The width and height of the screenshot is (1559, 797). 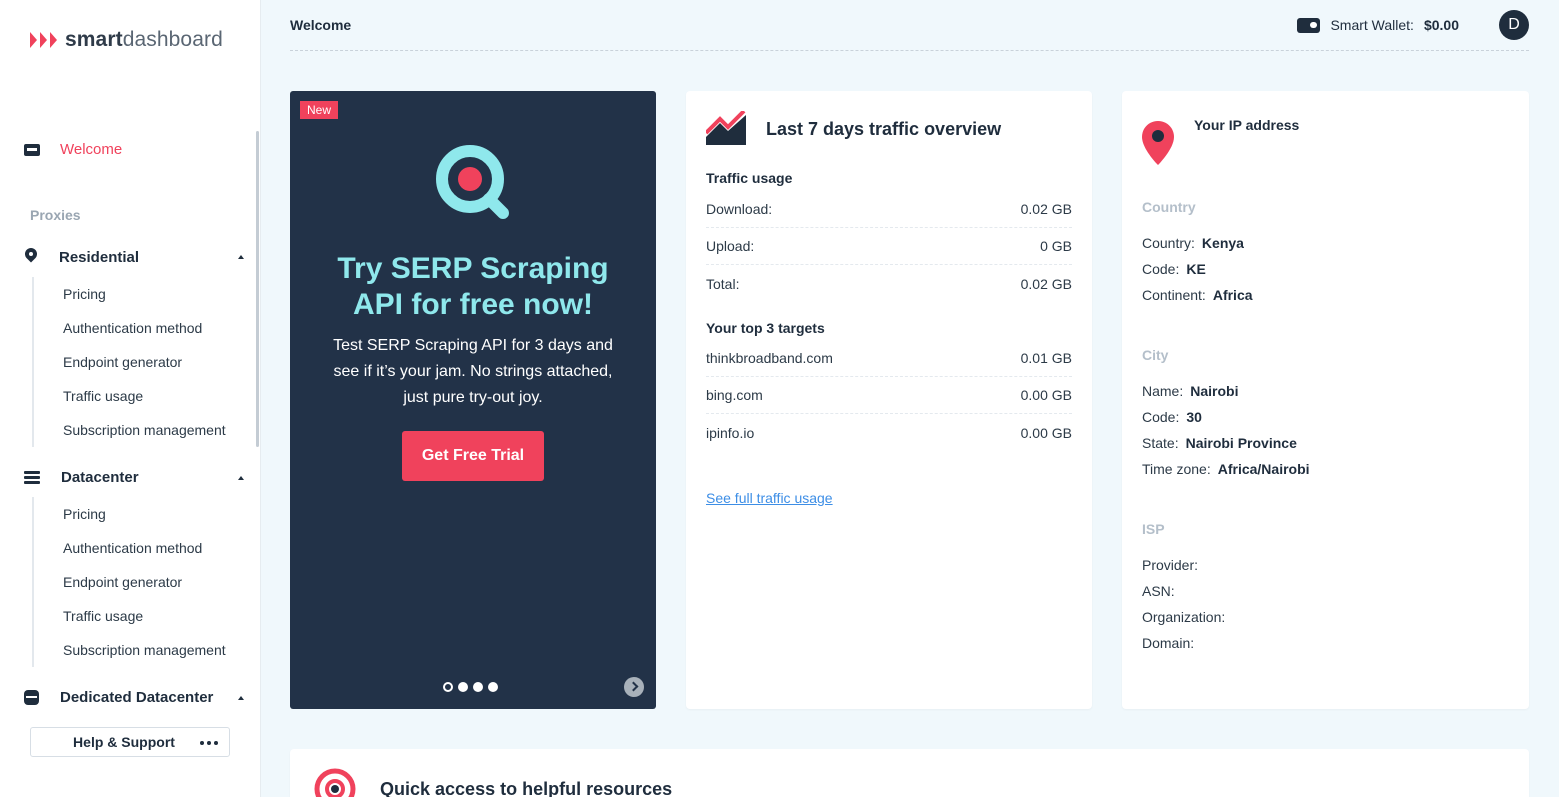 What do you see at coordinates (889, 432) in the screenshot?
I see `list-item: ipinfo.io 0.00 GB` at bounding box center [889, 432].